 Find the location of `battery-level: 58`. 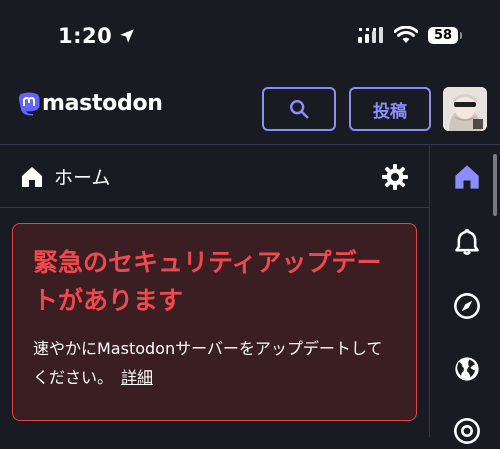

battery-level: 58 is located at coordinates (443, 35).